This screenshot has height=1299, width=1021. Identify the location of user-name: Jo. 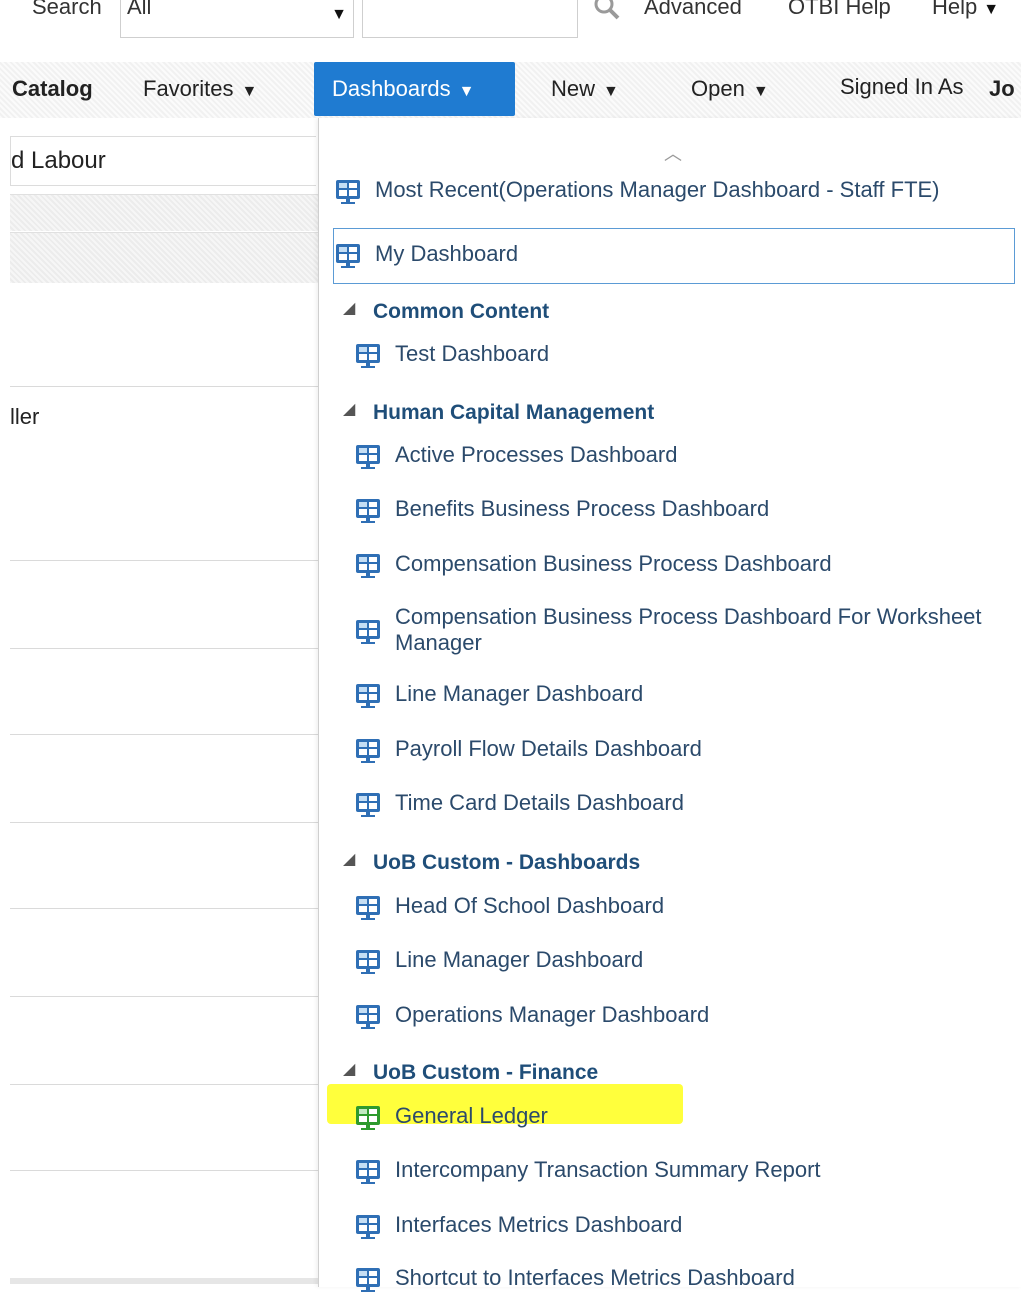
(1002, 89).